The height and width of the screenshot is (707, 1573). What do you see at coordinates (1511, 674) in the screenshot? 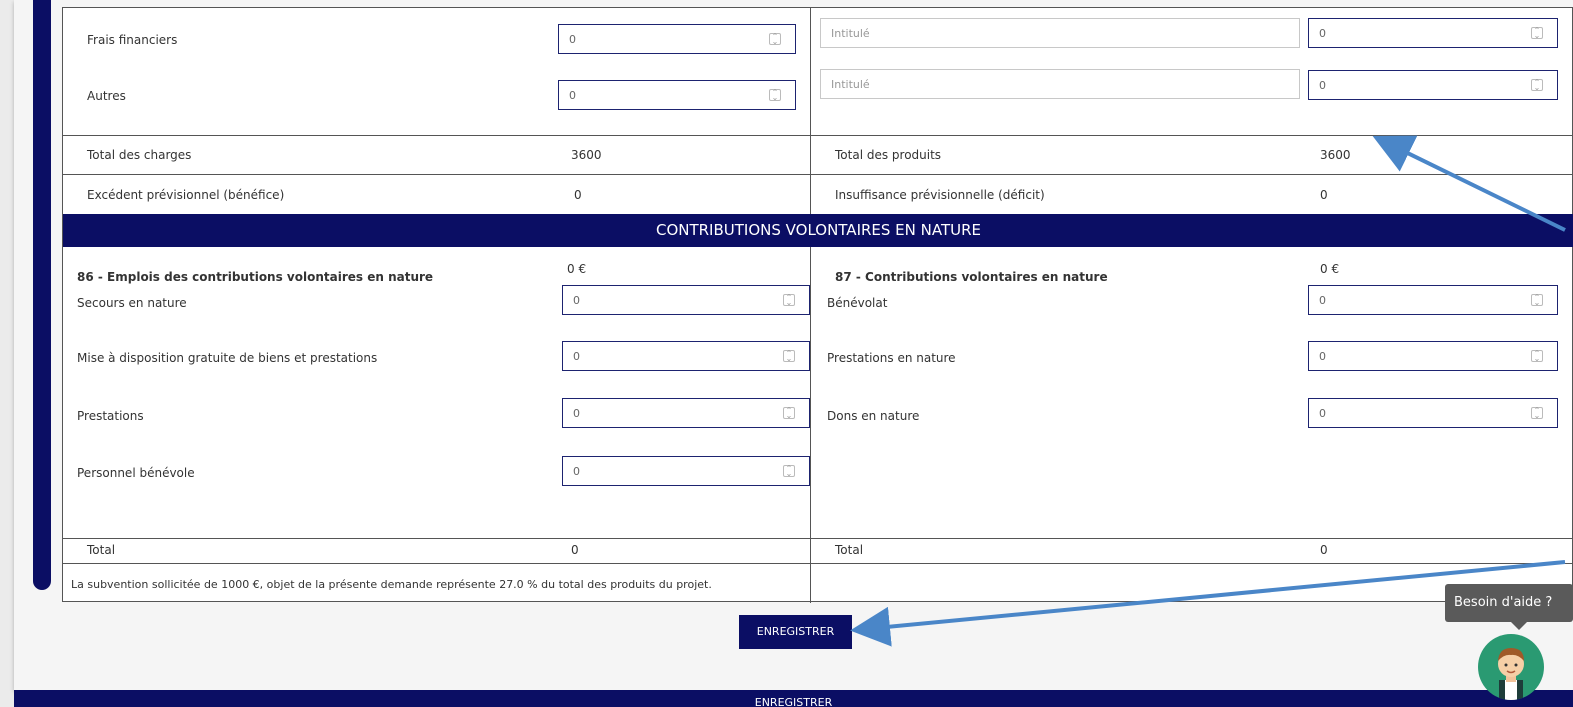
I see `avatar-illustration` at bounding box center [1511, 674].